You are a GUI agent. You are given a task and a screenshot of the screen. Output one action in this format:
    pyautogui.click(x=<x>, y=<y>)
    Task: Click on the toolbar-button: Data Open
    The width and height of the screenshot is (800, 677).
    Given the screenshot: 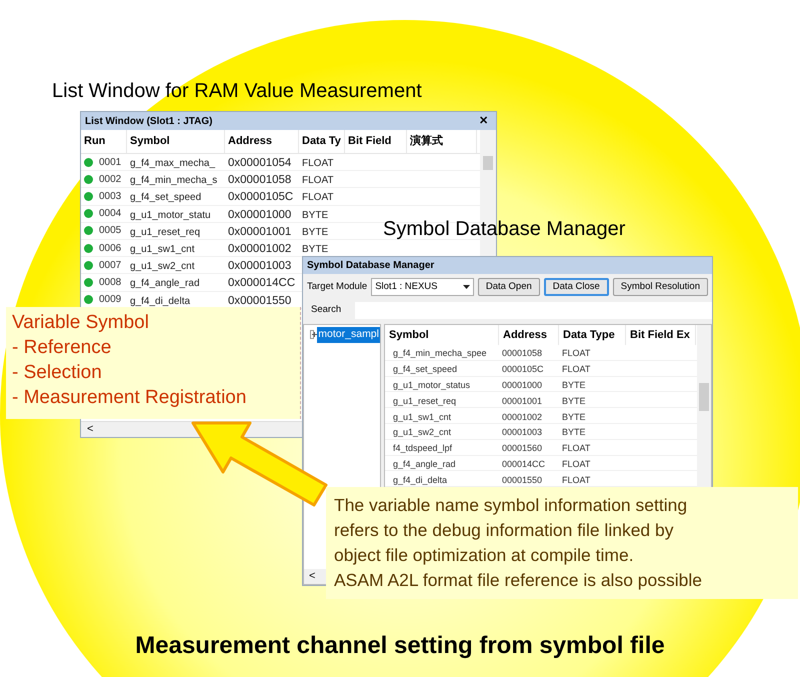 What is the action you would take?
    pyautogui.click(x=509, y=287)
    